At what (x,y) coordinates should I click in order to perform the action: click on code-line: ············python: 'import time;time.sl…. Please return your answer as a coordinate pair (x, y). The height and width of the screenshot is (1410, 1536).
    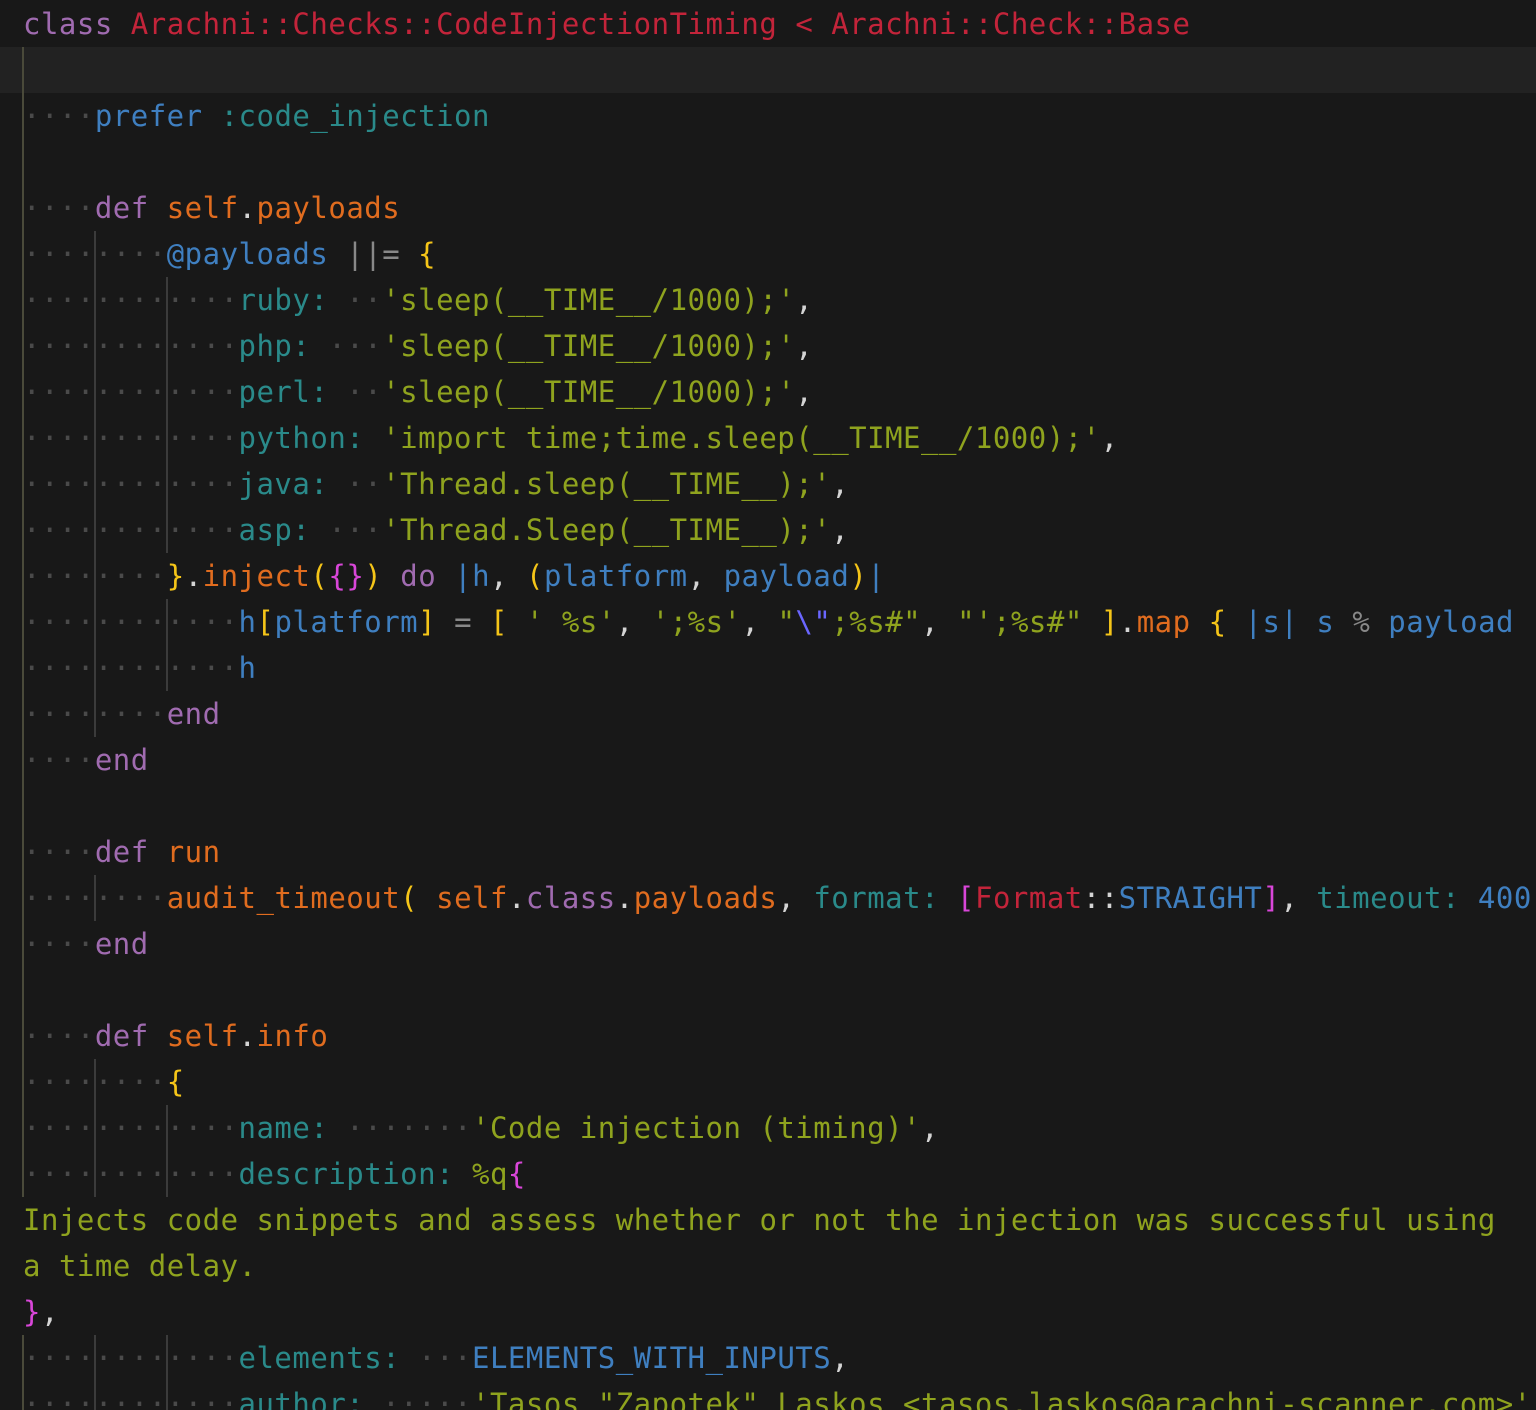
    Looking at the image, I should click on (768, 438).